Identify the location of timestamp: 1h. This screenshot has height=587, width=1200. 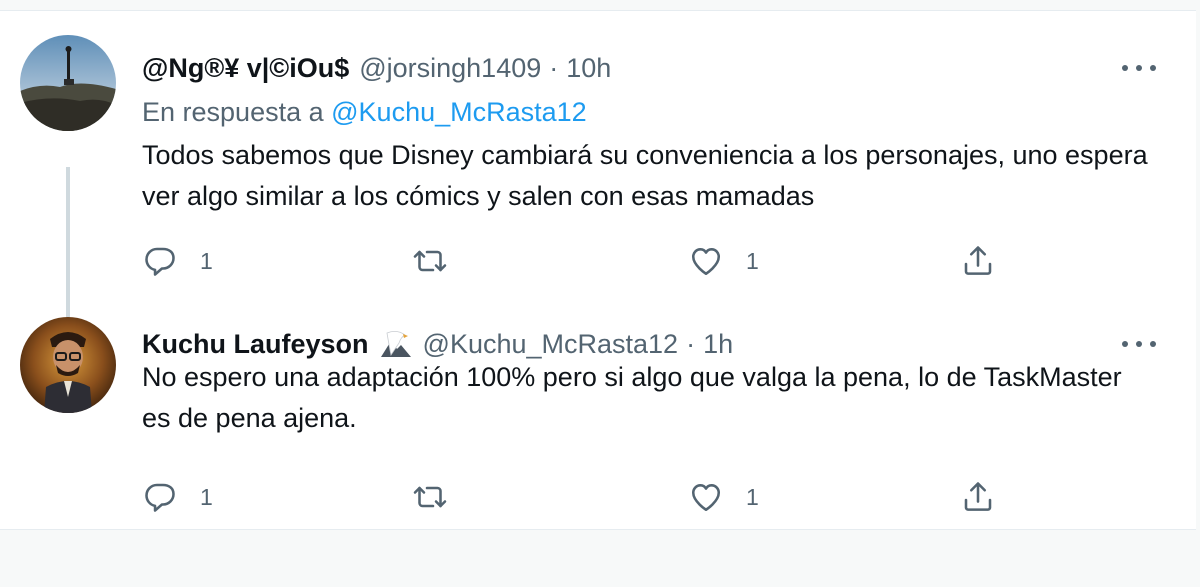
(718, 344).